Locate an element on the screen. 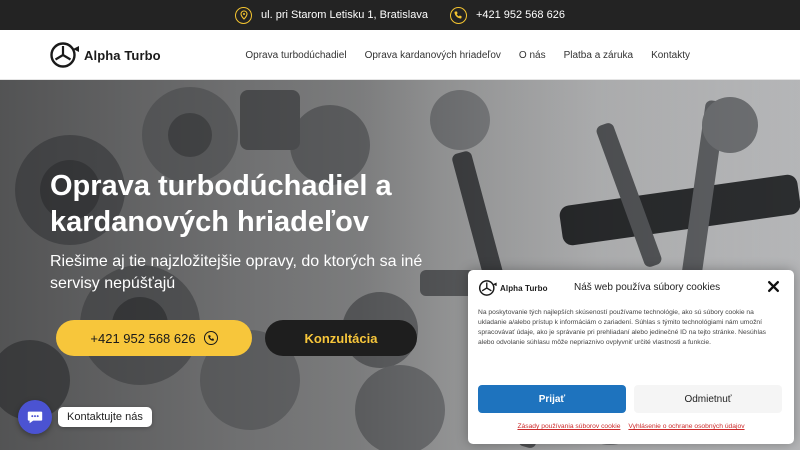 The width and height of the screenshot is (800, 450). close-icon is located at coordinates (773, 286).